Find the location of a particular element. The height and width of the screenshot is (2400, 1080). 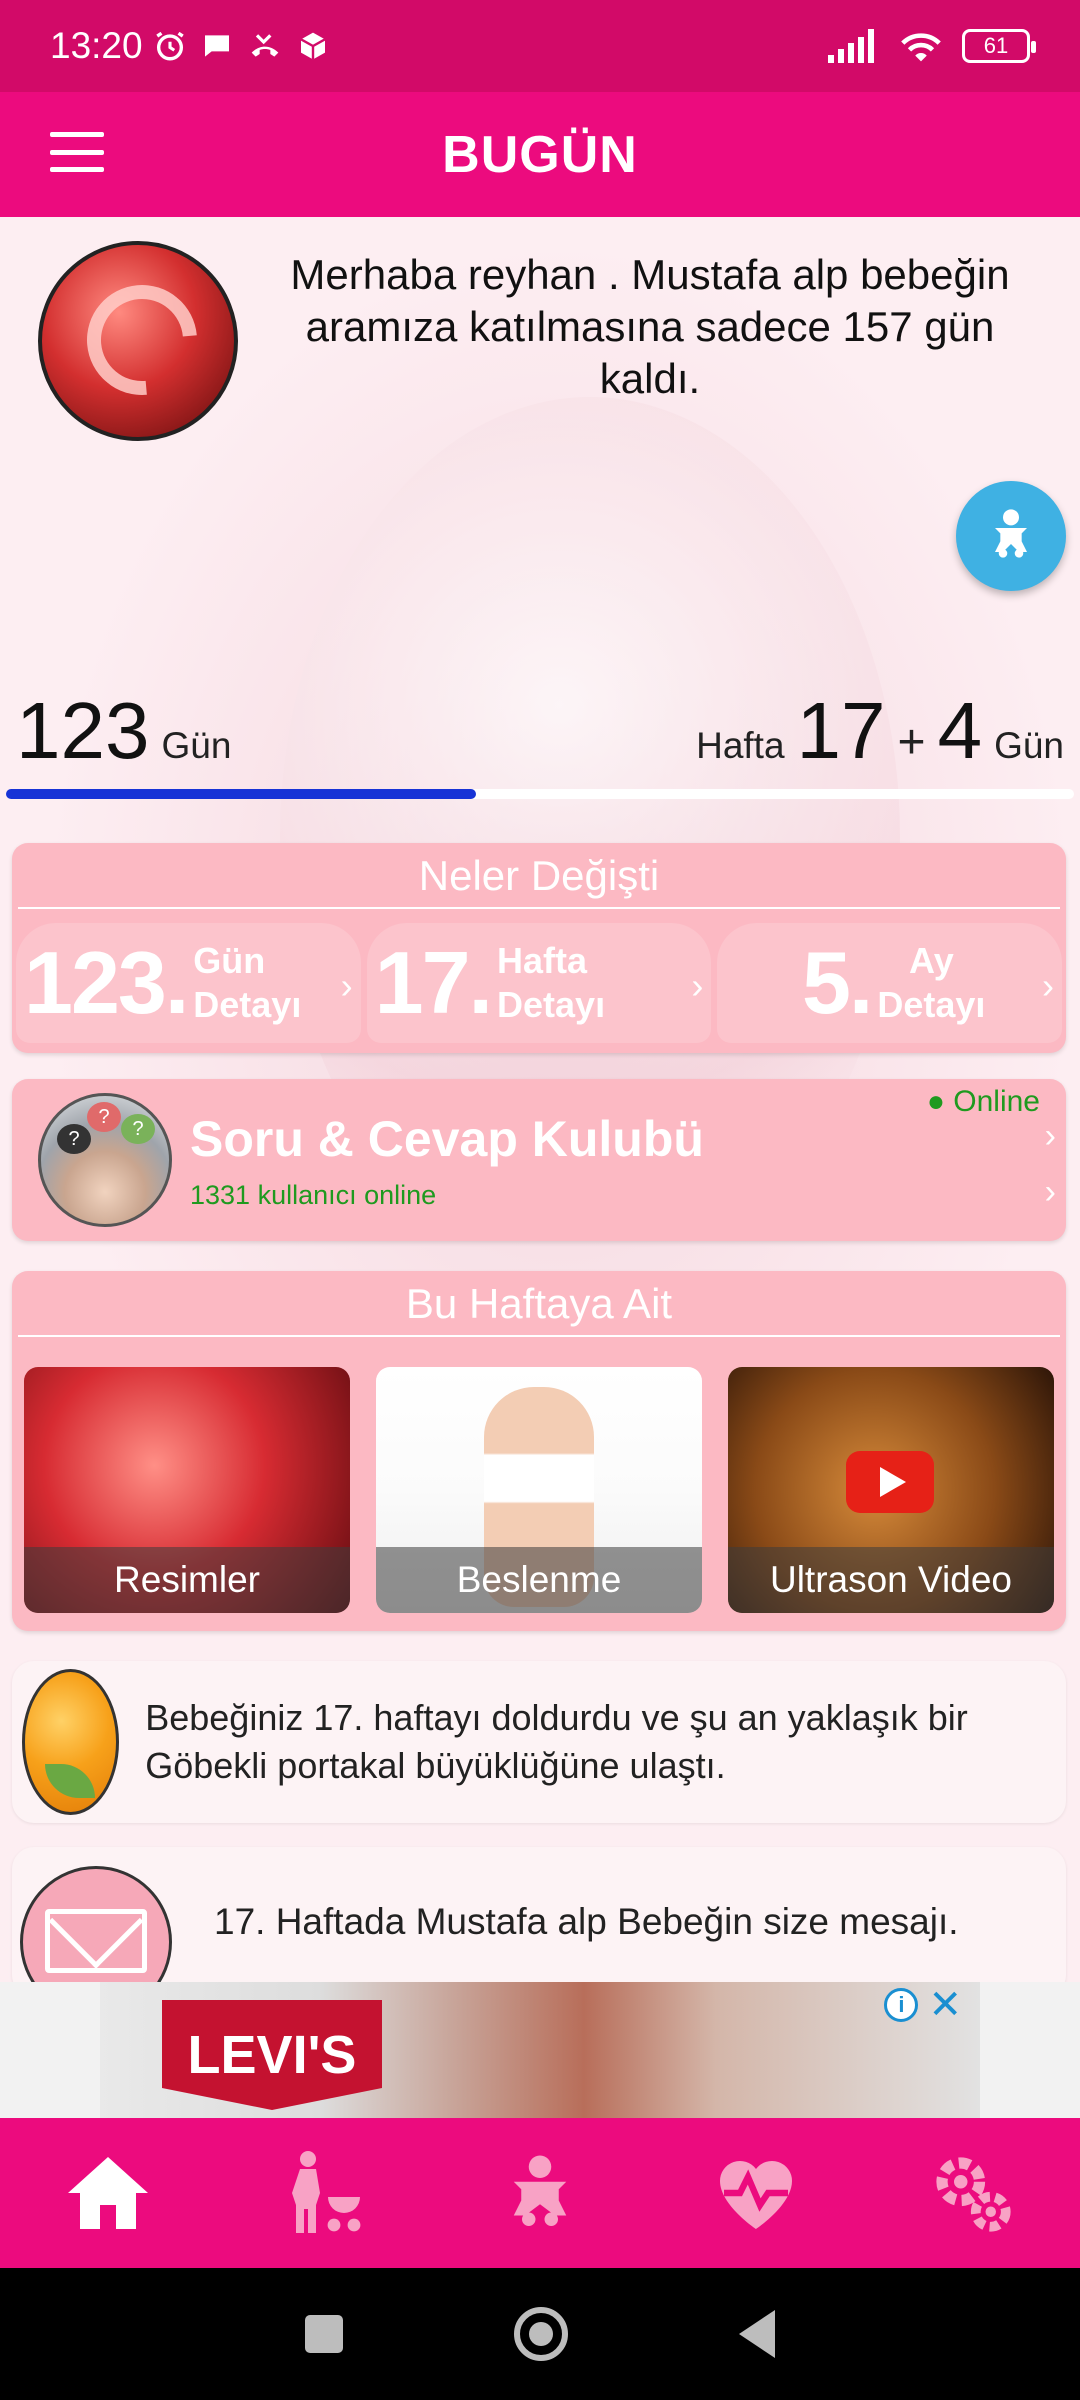

this-week-title: Bu Haftaya Ait is located at coordinates (539, 1304).